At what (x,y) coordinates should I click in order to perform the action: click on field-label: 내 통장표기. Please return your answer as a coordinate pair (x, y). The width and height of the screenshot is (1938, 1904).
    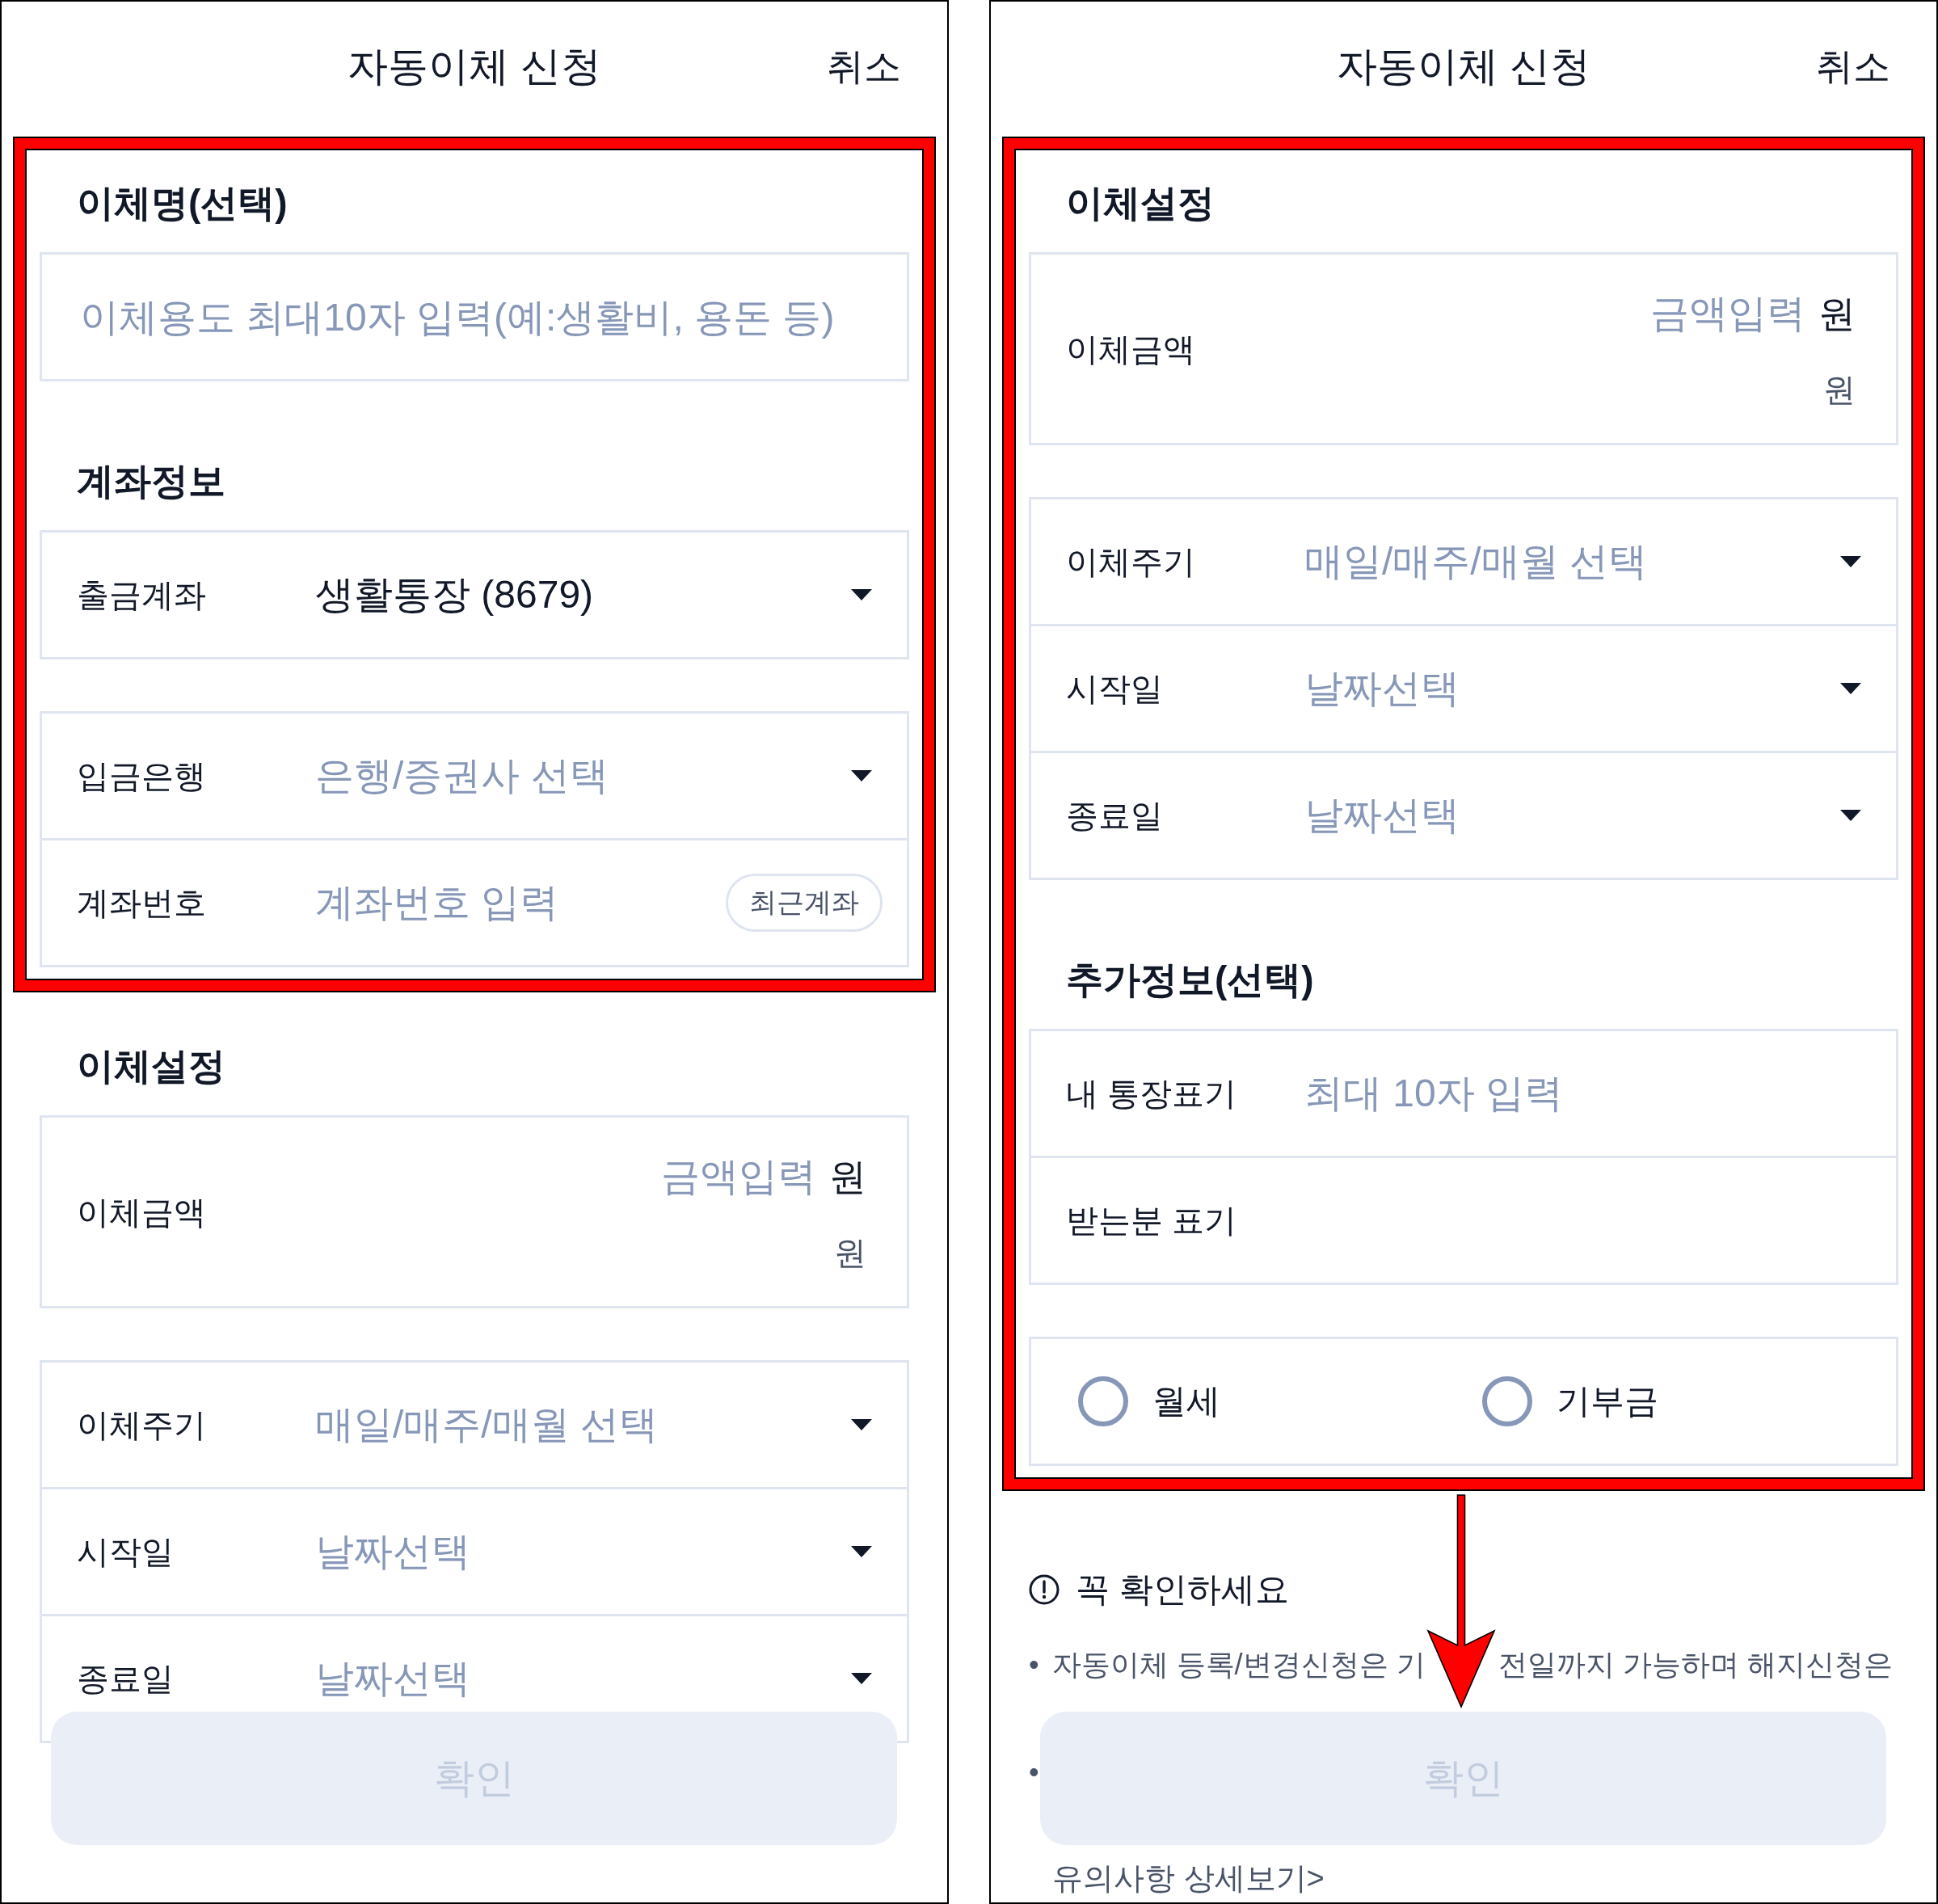
    Looking at the image, I should click on (1152, 1094).